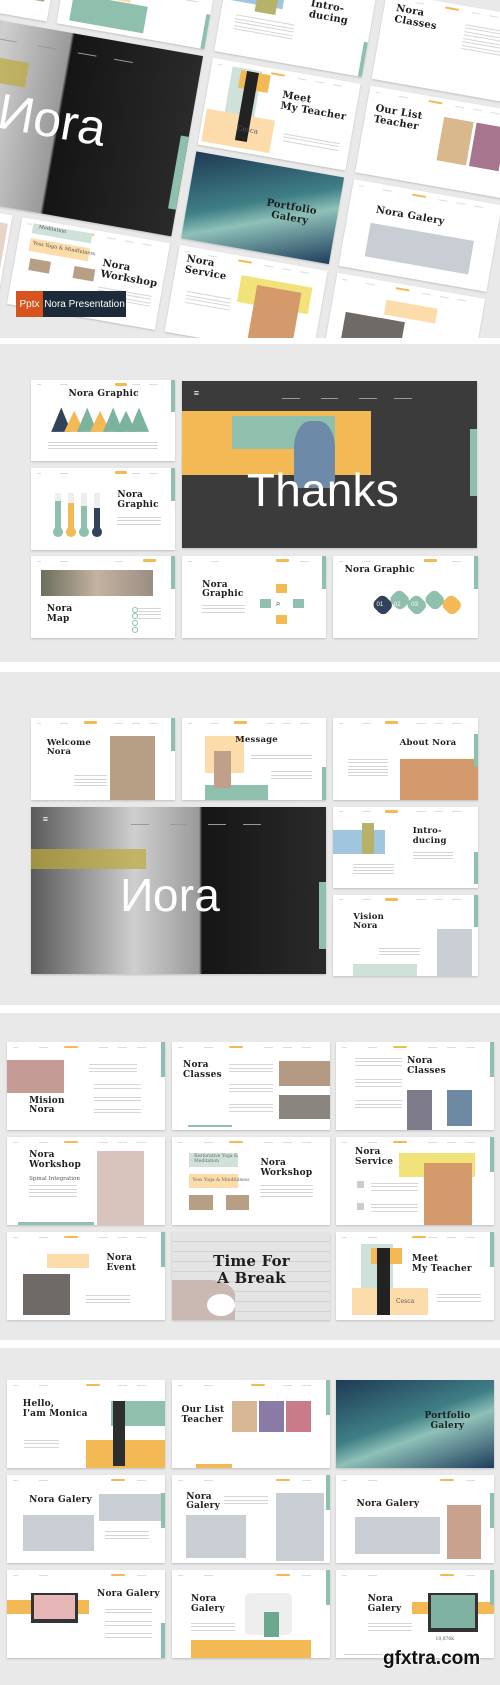  Describe the element at coordinates (223, 589) in the screenshot. I see `slide-title: Nora Graphic` at that location.